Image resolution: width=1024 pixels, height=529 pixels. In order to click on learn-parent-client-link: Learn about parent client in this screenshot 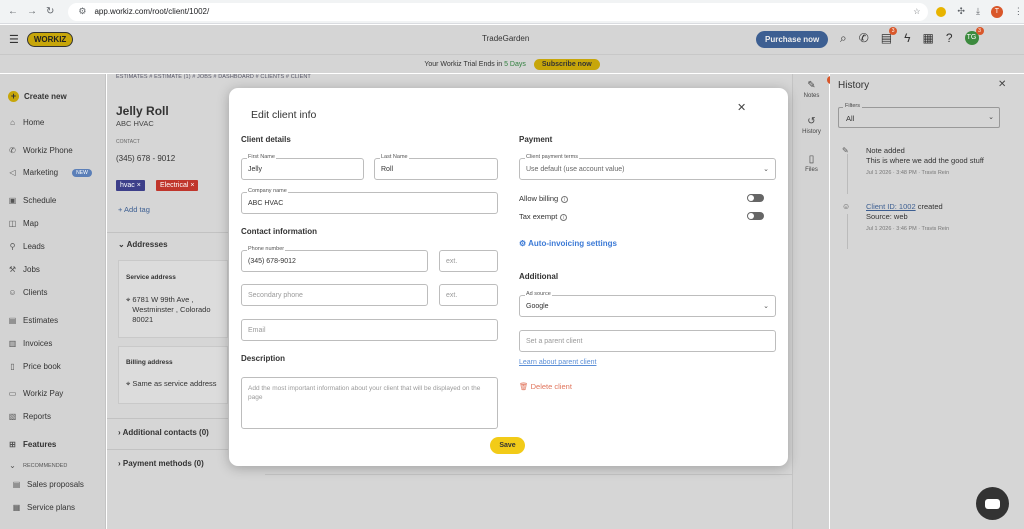, I will do `click(557, 362)`.